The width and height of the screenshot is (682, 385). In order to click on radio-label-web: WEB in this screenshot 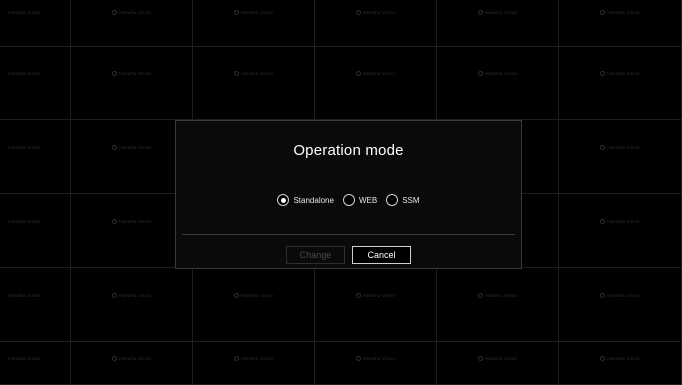, I will do `click(368, 200)`.